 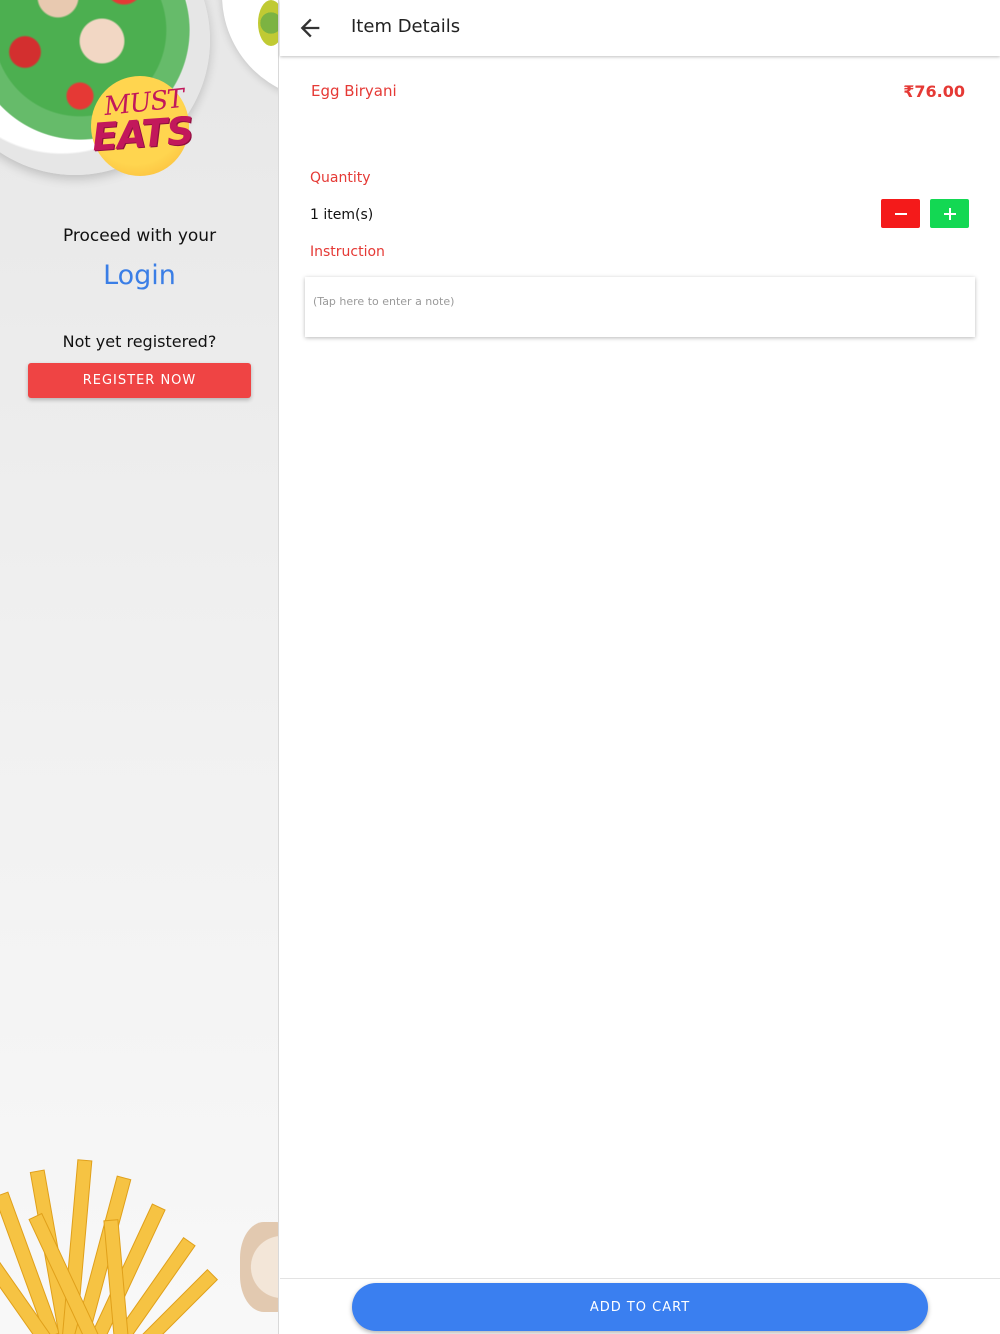 What do you see at coordinates (139, 380) in the screenshot?
I see `register-now-button: REGISTER NOW` at bounding box center [139, 380].